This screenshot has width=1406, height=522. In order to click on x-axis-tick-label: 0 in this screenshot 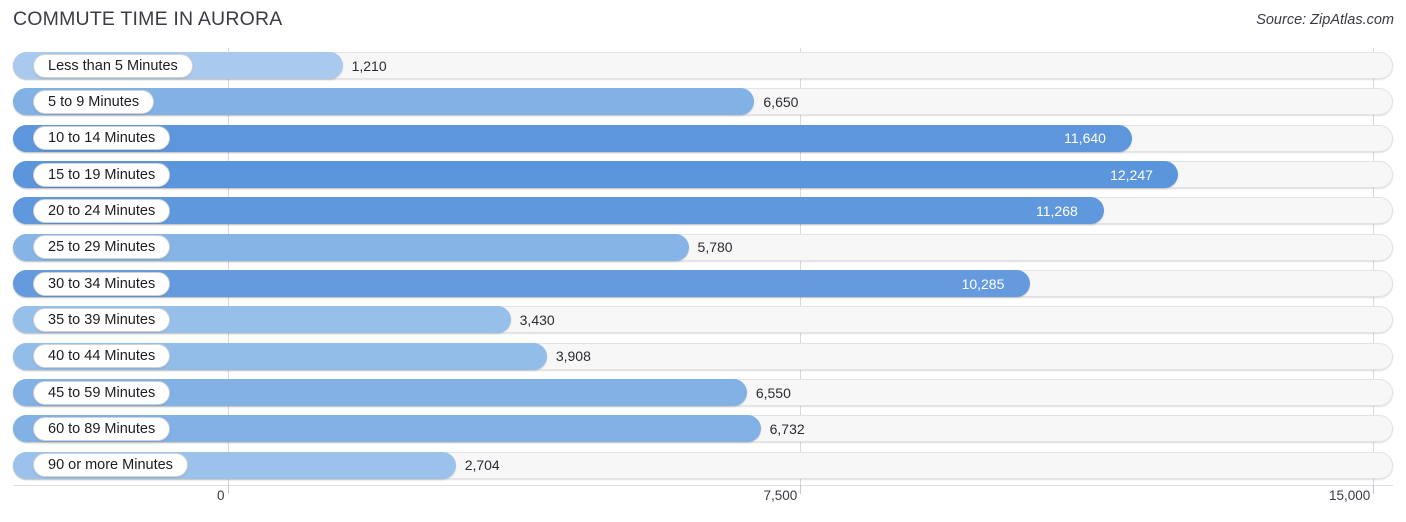, I will do `click(221, 495)`.